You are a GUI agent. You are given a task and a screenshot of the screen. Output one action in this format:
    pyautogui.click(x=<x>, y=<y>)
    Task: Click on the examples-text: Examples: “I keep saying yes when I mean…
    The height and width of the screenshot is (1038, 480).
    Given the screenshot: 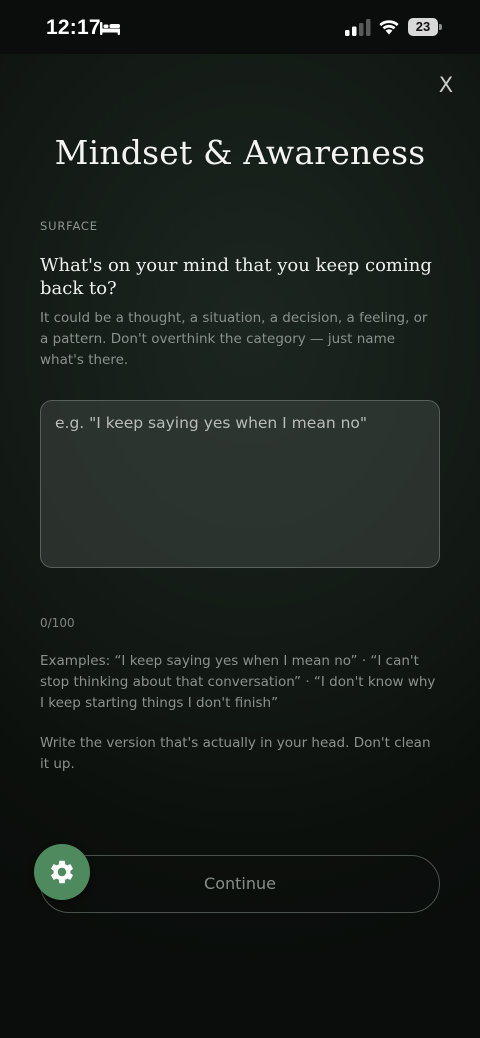 What is the action you would take?
    pyautogui.click(x=238, y=682)
    